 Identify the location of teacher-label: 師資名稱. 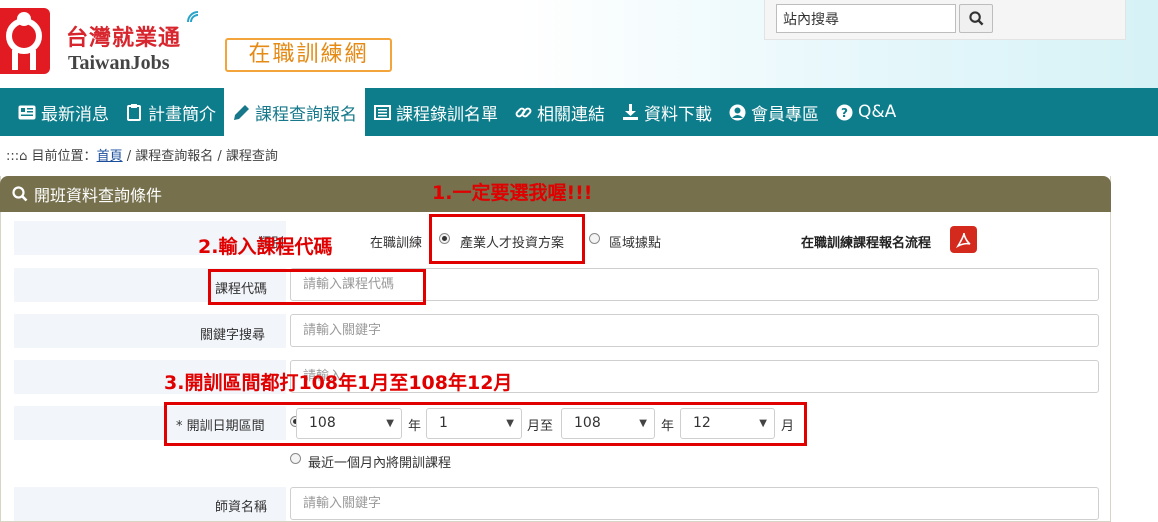
(241, 507).